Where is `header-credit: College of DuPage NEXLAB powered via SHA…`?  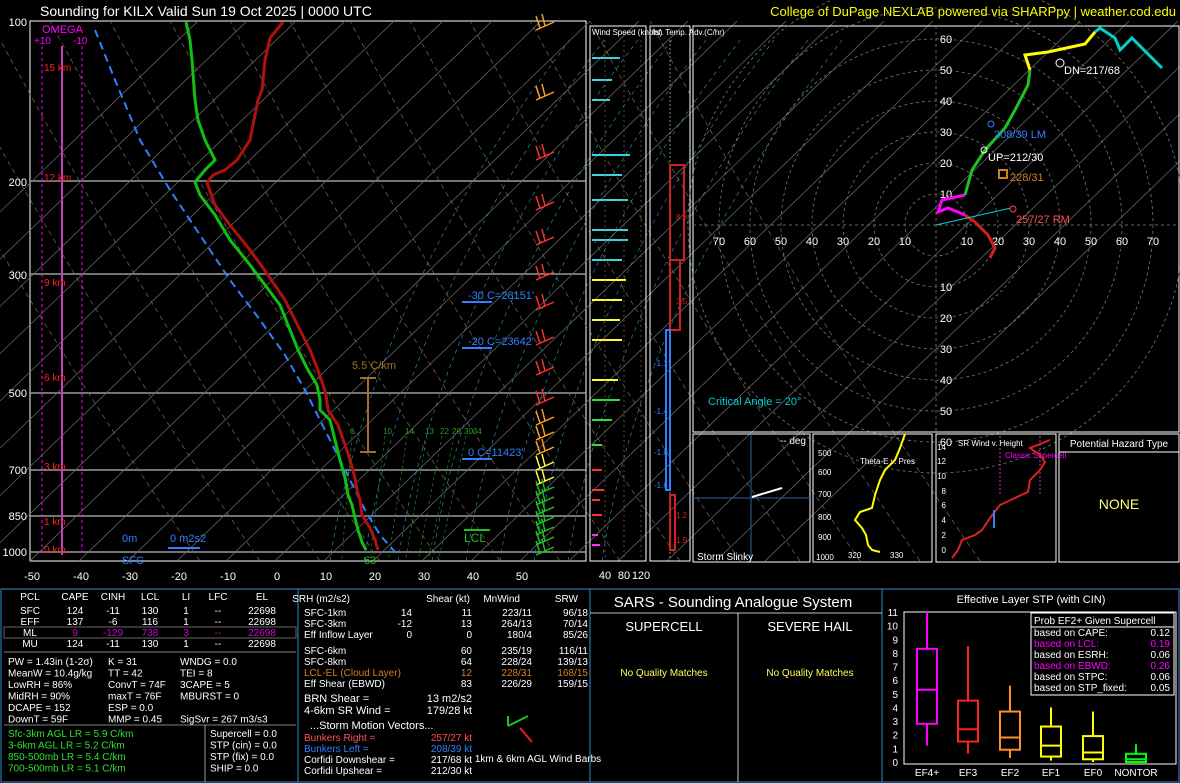 header-credit: College of DuPage NEXLAB powered via SHA… is located at coordinates (973, 11).